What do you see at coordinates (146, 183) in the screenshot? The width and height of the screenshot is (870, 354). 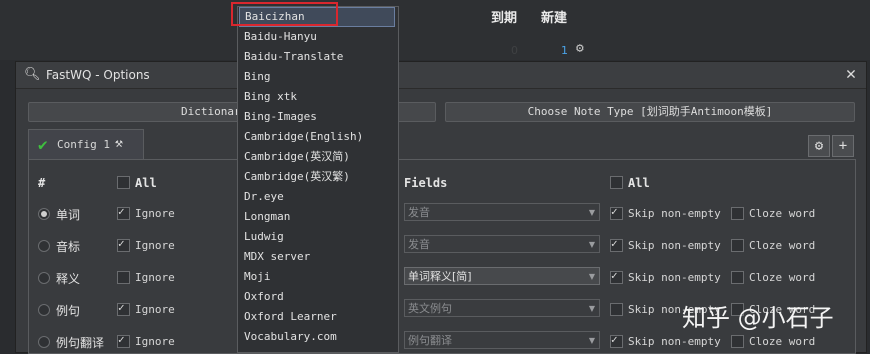 I see `all-left-label: All` at bounding box center [146, 183].